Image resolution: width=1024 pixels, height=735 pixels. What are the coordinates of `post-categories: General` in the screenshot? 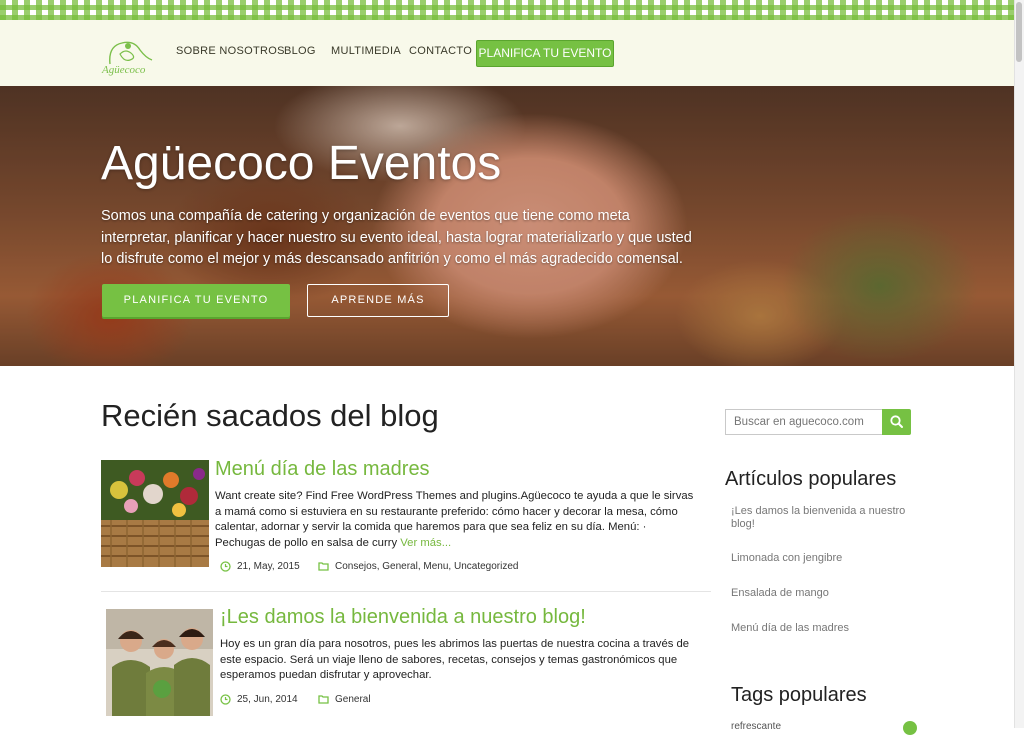 It's located at (344, 699).